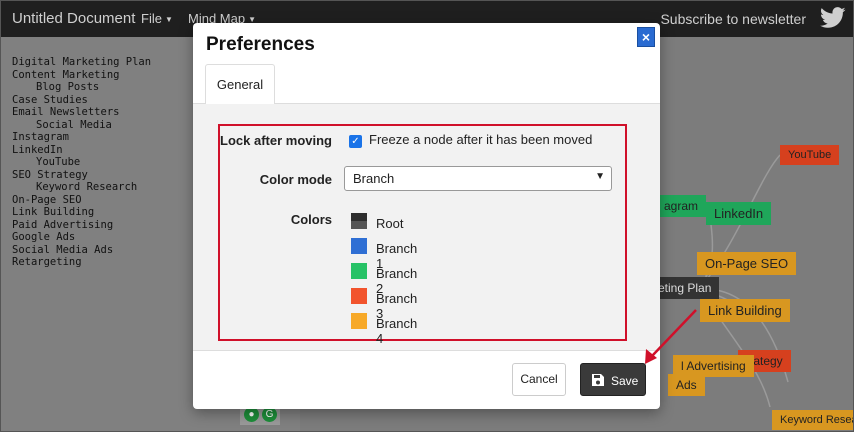  Describe the element at coordinates (81, 187) in the screenshot. I see `outline-item: Keyword Research` at that location.